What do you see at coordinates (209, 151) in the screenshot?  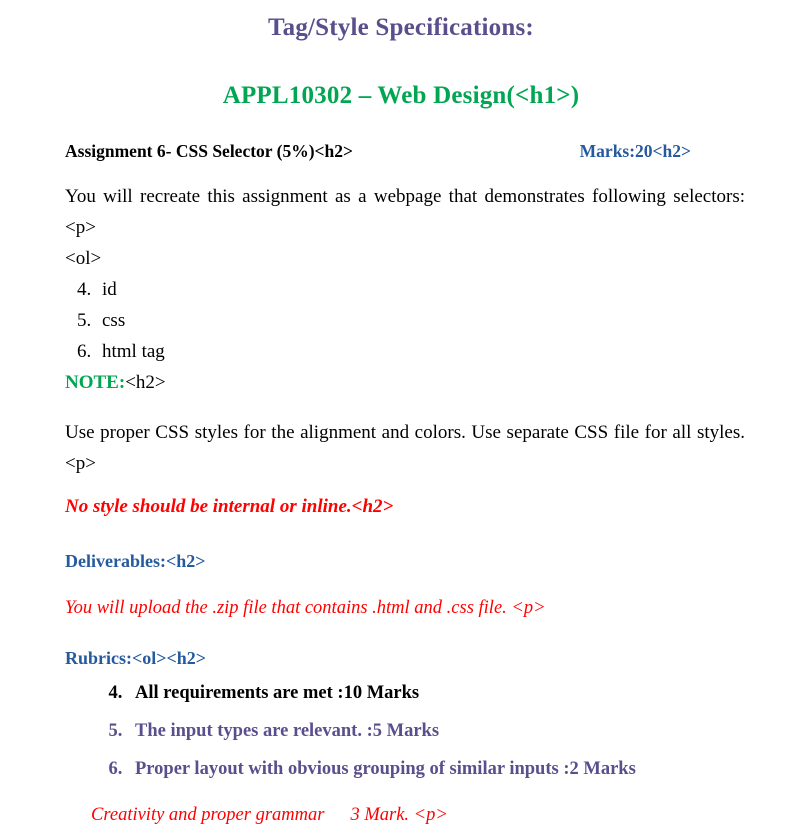 I see `assignment-title: Assignment 6- CSS Selector (5%)<h2>` at bounding box center [209, 151].